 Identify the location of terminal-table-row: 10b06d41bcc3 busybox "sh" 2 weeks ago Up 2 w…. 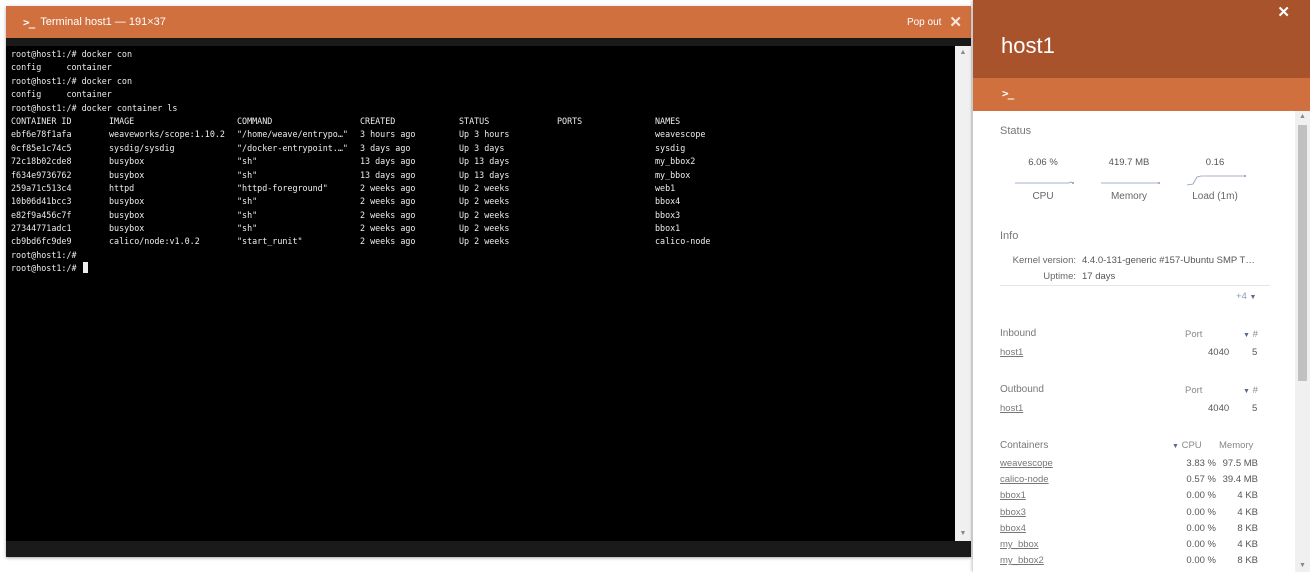
(480, 201).